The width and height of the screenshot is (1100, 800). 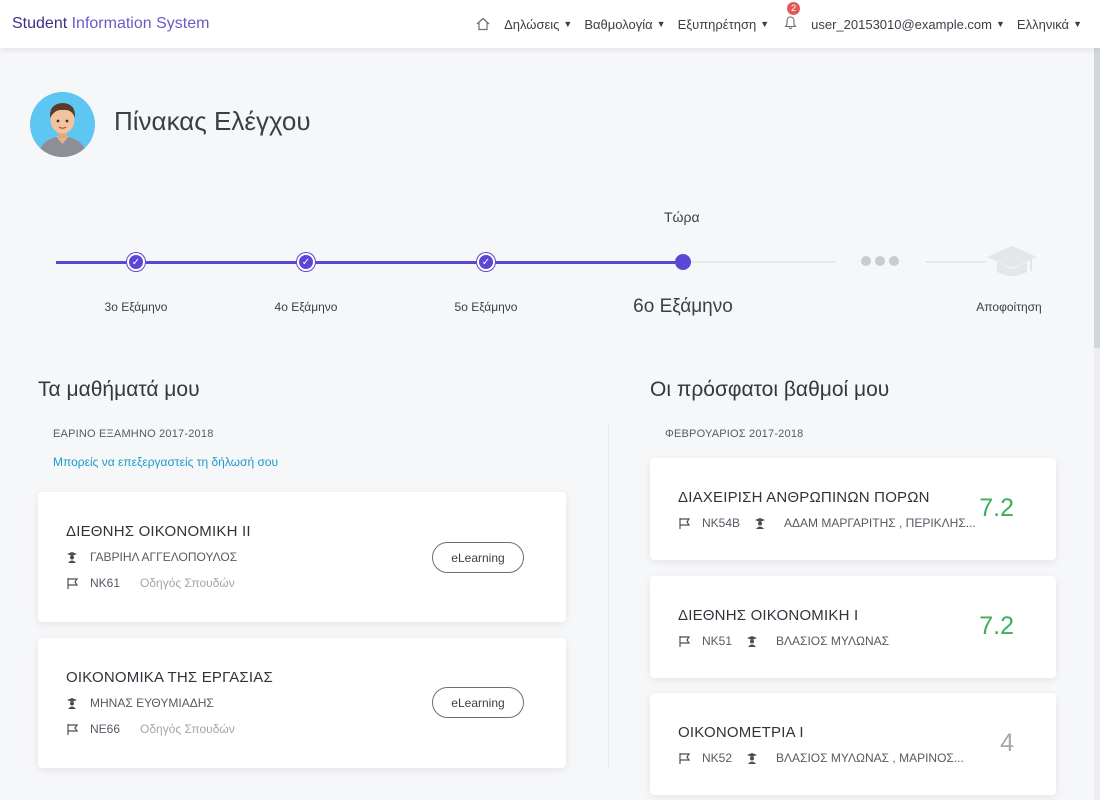 I want to click on grade-course-code: NK52, so click(x=717, y=758).